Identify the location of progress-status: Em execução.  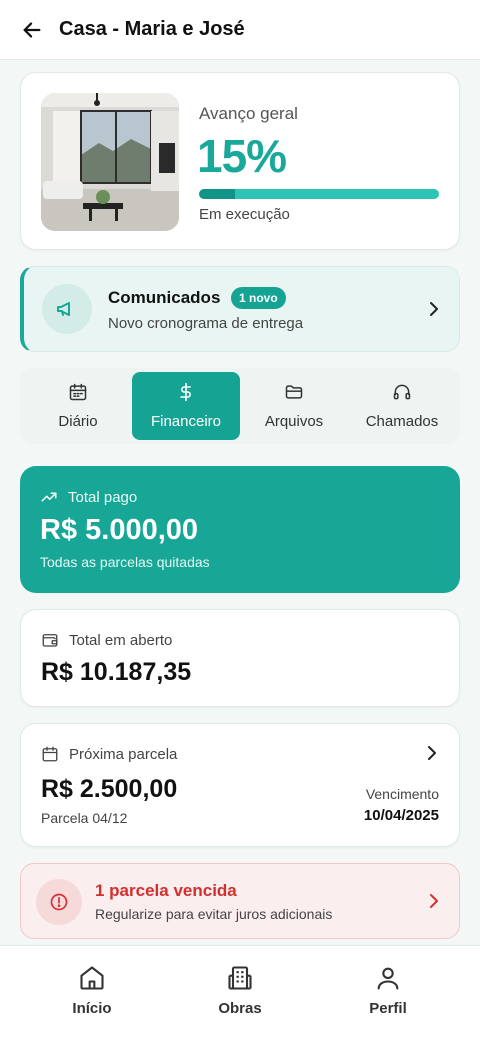
(244, 214).